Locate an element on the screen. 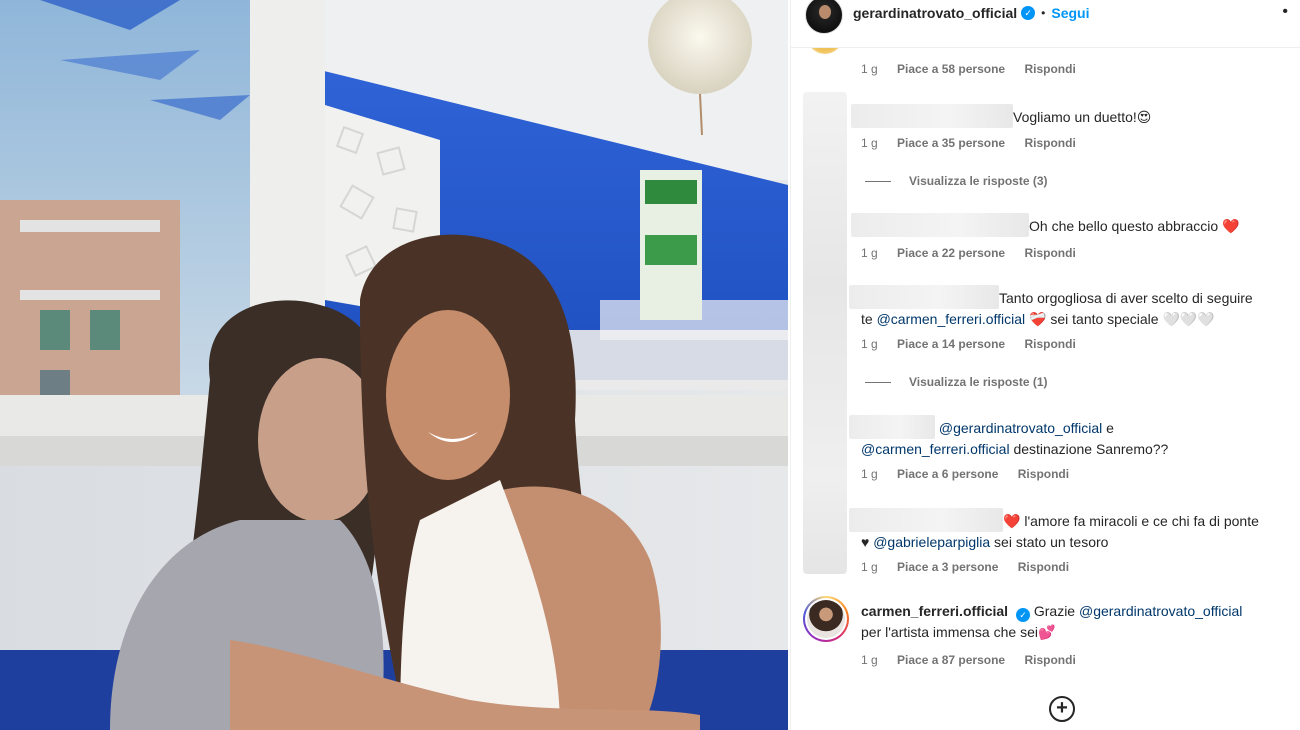 This screenshot has height=730, width=1300. comment-text: Oh che bello questo abbraccio ❤️ is located at coordinates (1061, 225).